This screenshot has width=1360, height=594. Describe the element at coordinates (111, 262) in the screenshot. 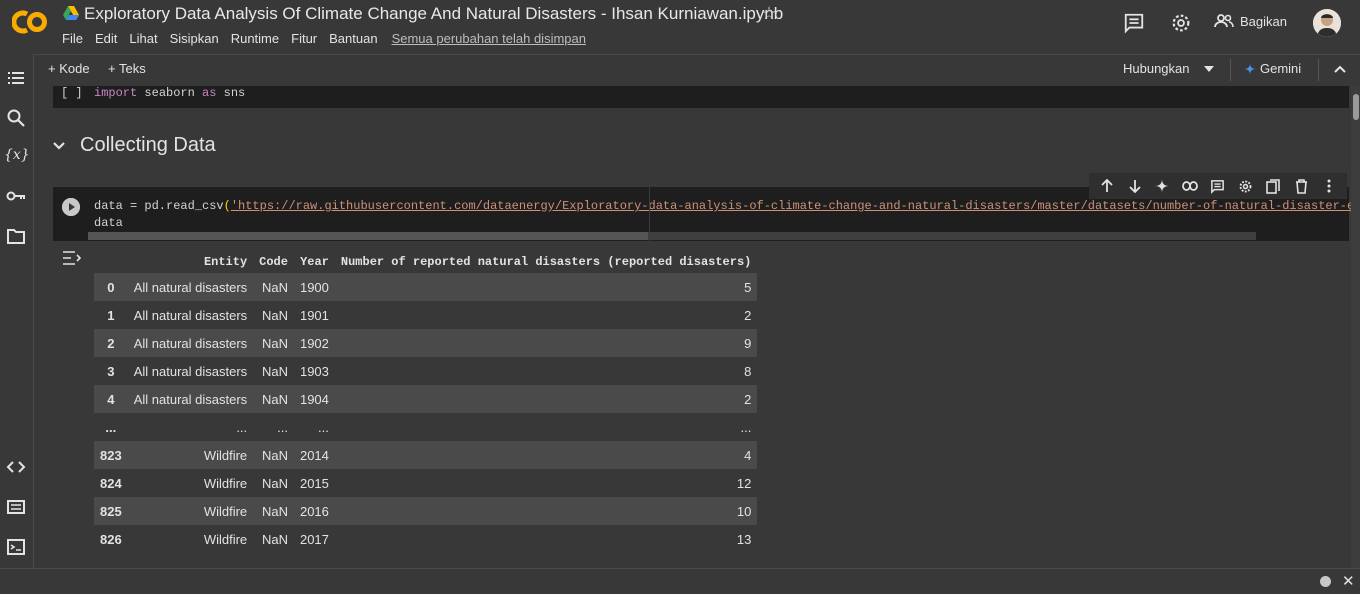

I see `table-header` at that location.